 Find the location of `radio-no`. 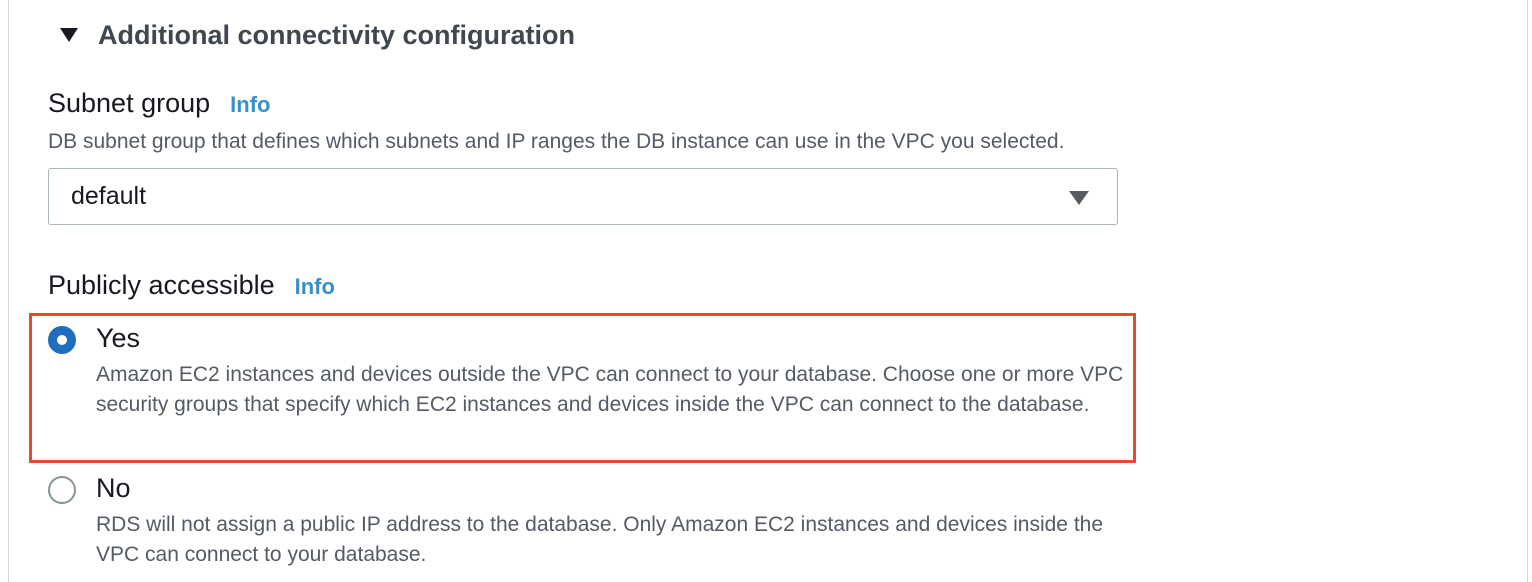

radio-no is located at coordinates (62, 490).